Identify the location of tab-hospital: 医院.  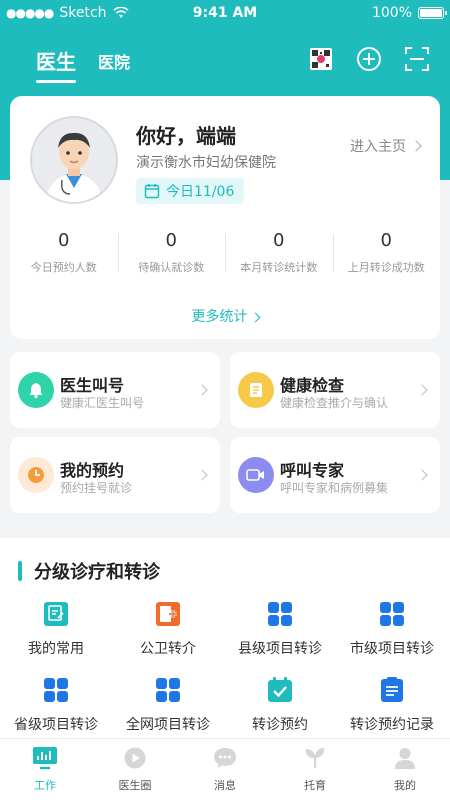
(114, 62).